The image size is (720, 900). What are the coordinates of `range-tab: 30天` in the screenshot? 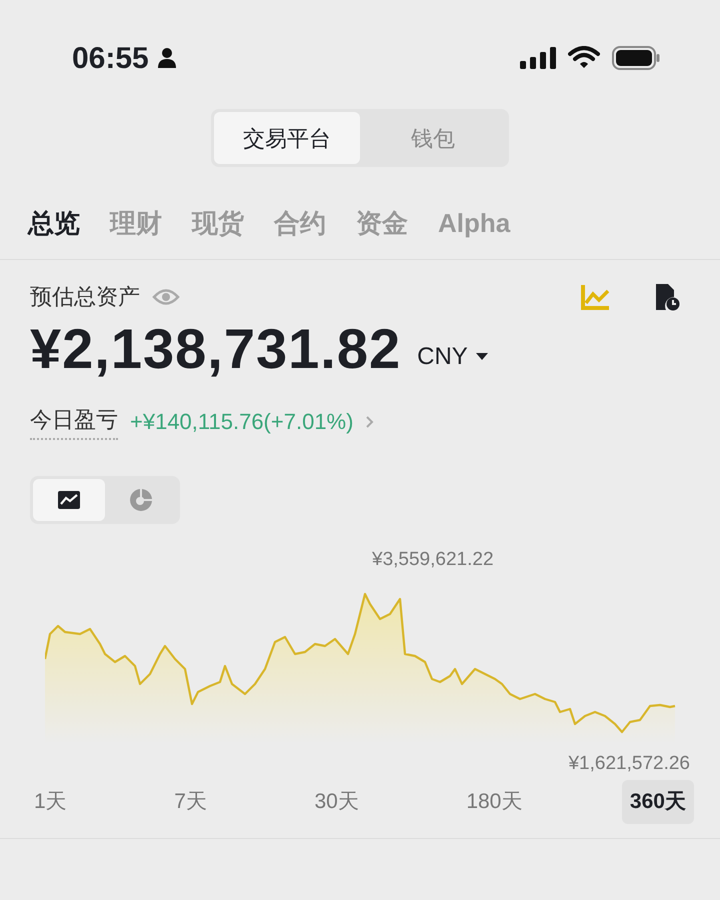 It's located at (336, 802).